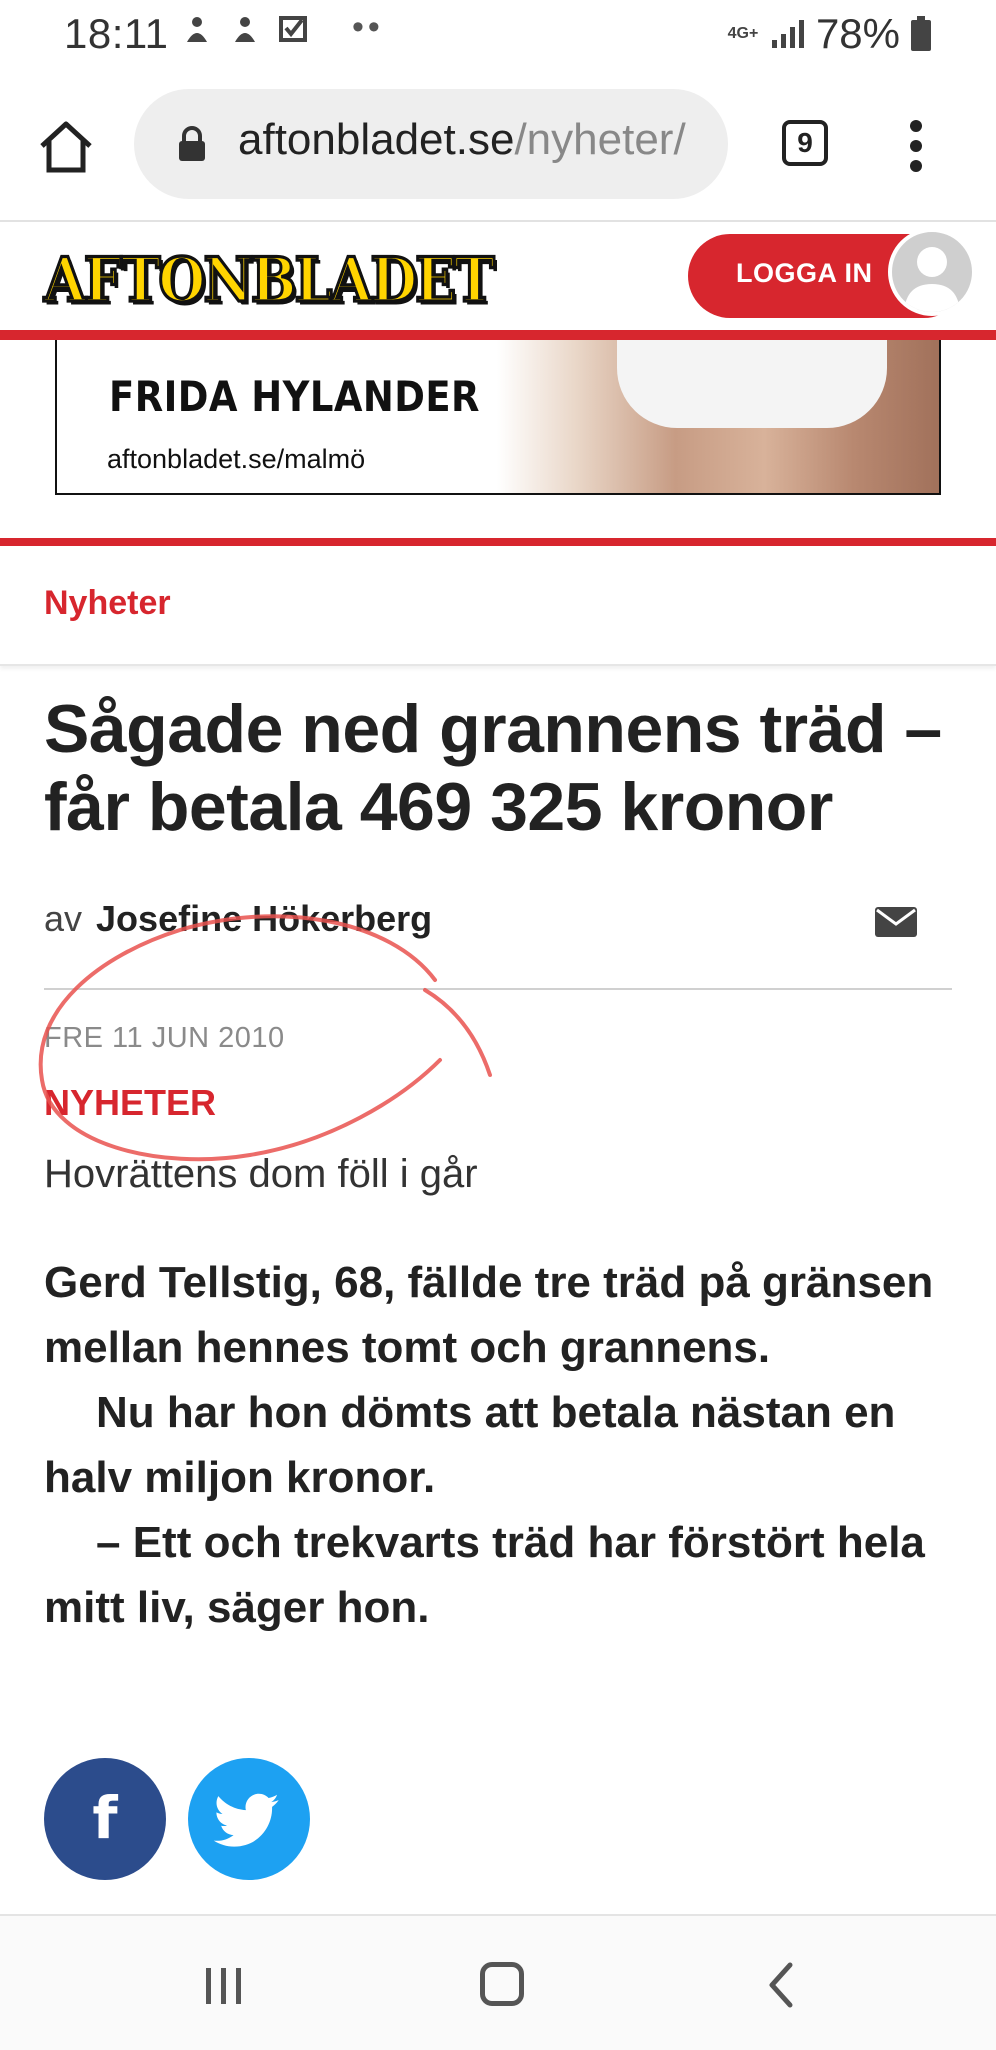 The height and width of the screenshot is (2050, 996). I want to click on browser-toolbar: aftonbladet.se/nyheter/ 9, so click(498, 146).